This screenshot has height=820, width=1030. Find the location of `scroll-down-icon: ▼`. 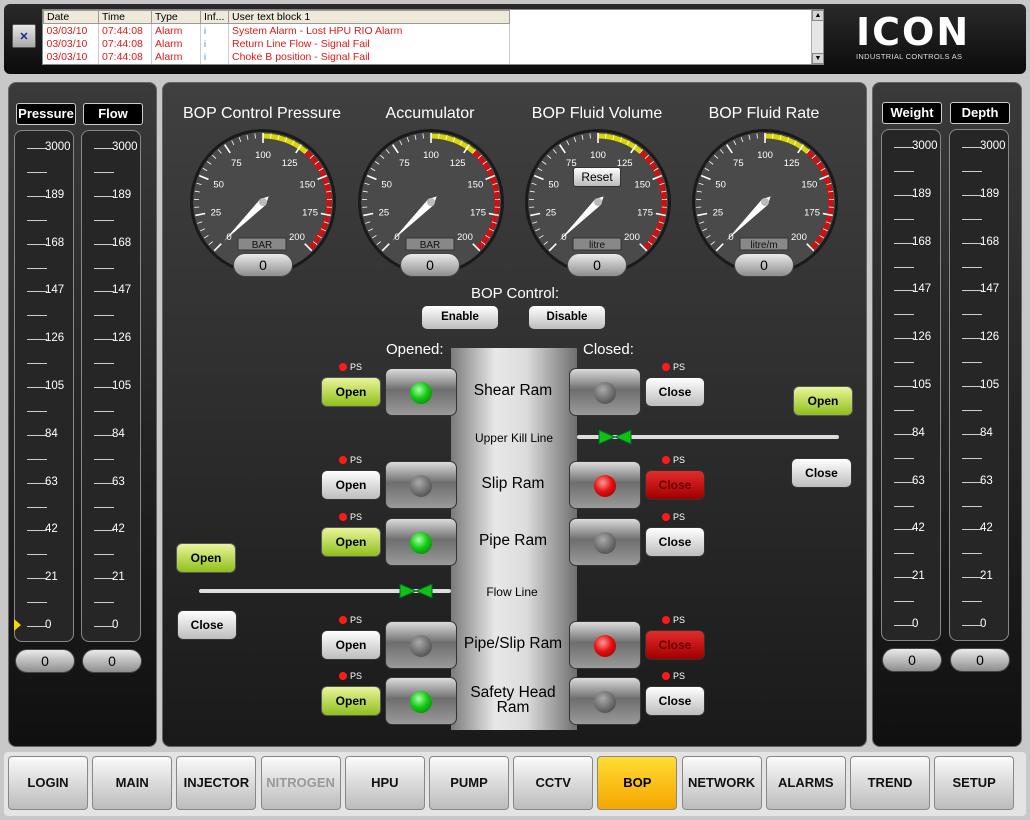

scroll-down-icon: ▼ is located at coordinates (817, 58).